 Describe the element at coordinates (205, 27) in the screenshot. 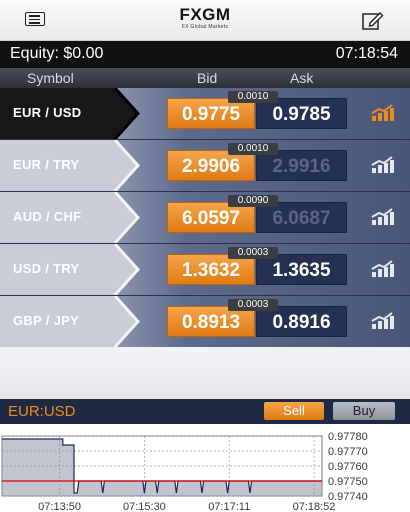

I see `logo-subtitle: FX Global Markets` at that location.